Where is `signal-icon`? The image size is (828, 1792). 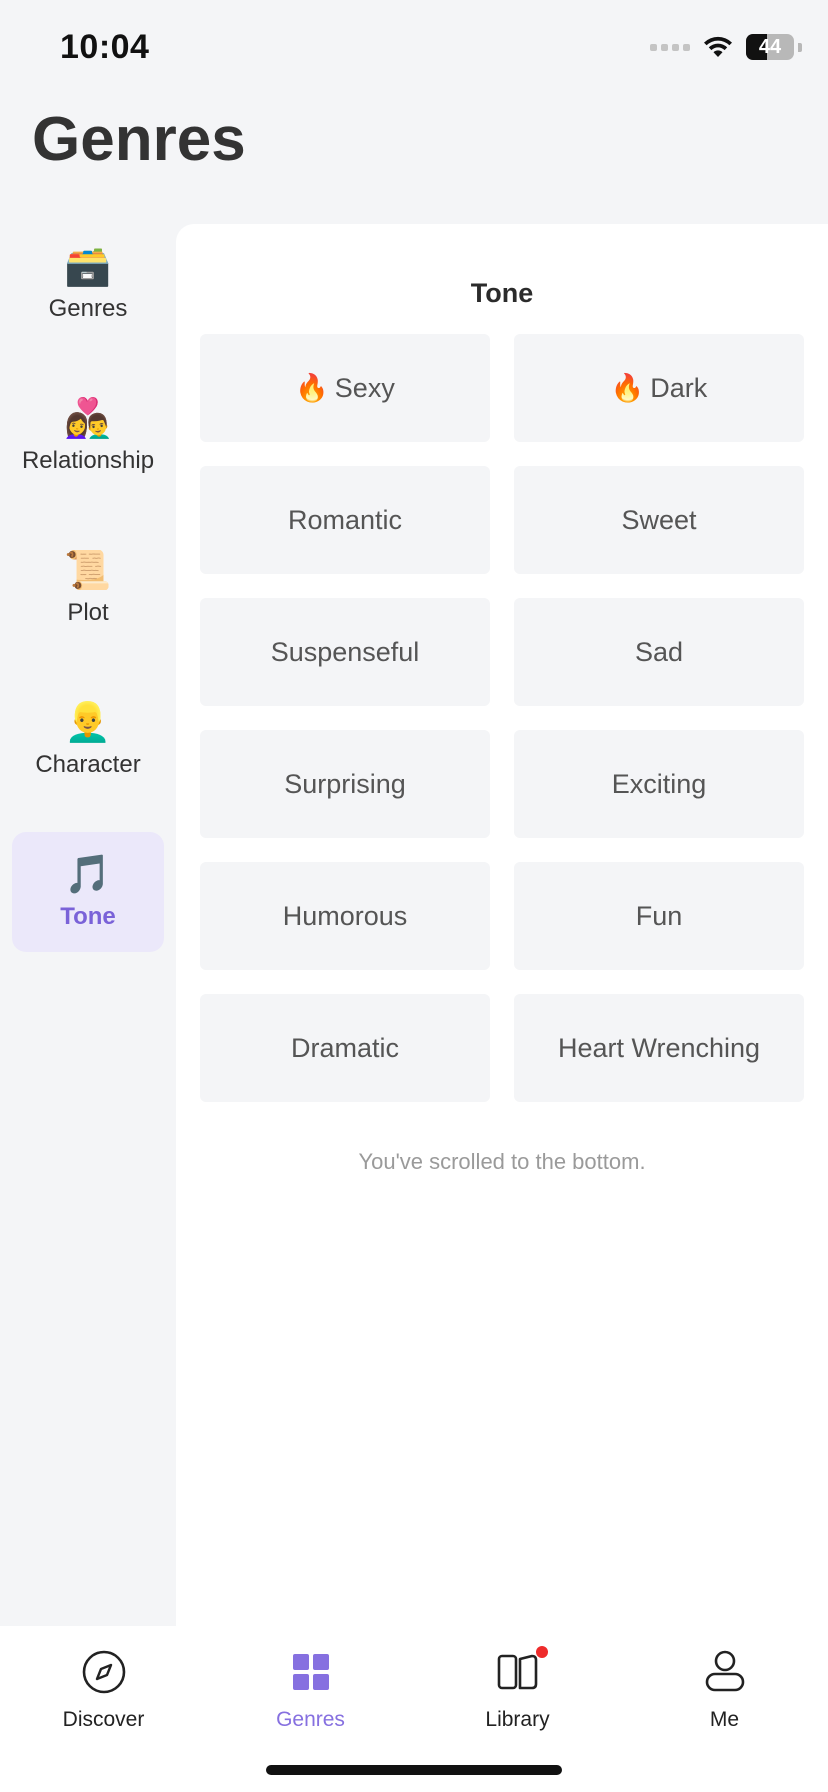
signal-icon is located at coordinates (670, 47).